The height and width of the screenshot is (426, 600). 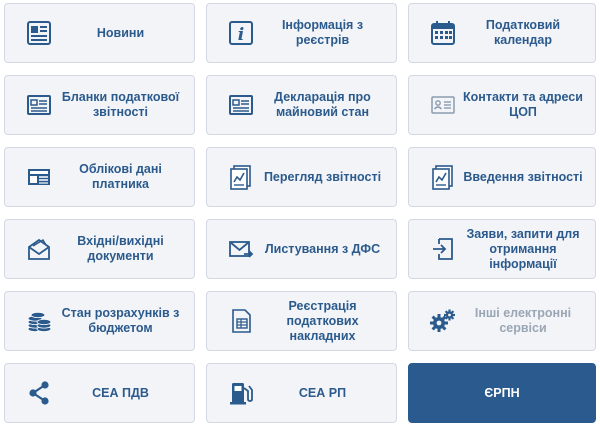 I want to click on tile-label: Облікові дані платника, so click(x=120, y=176).